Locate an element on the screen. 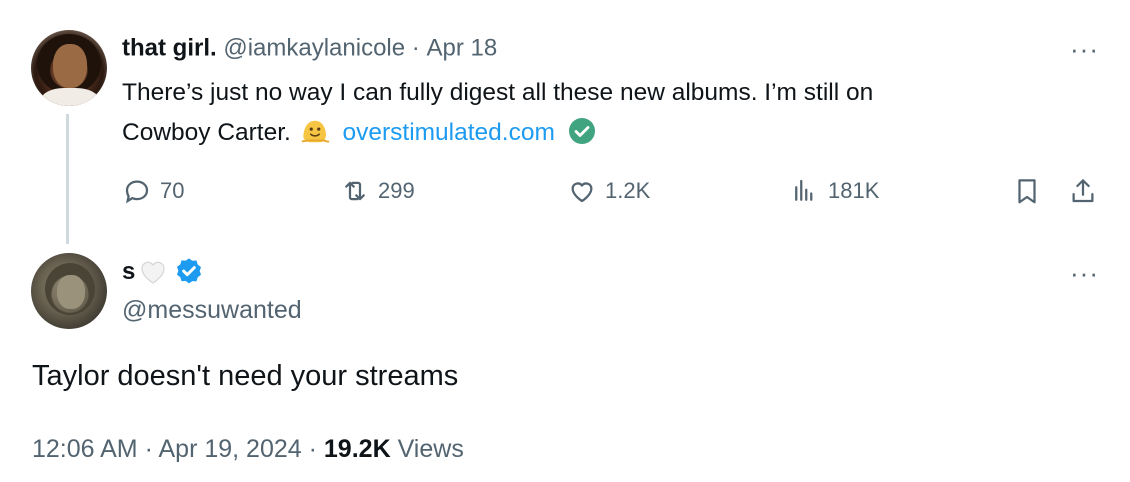  link-verified-icon is located at coordinates (581, 131).